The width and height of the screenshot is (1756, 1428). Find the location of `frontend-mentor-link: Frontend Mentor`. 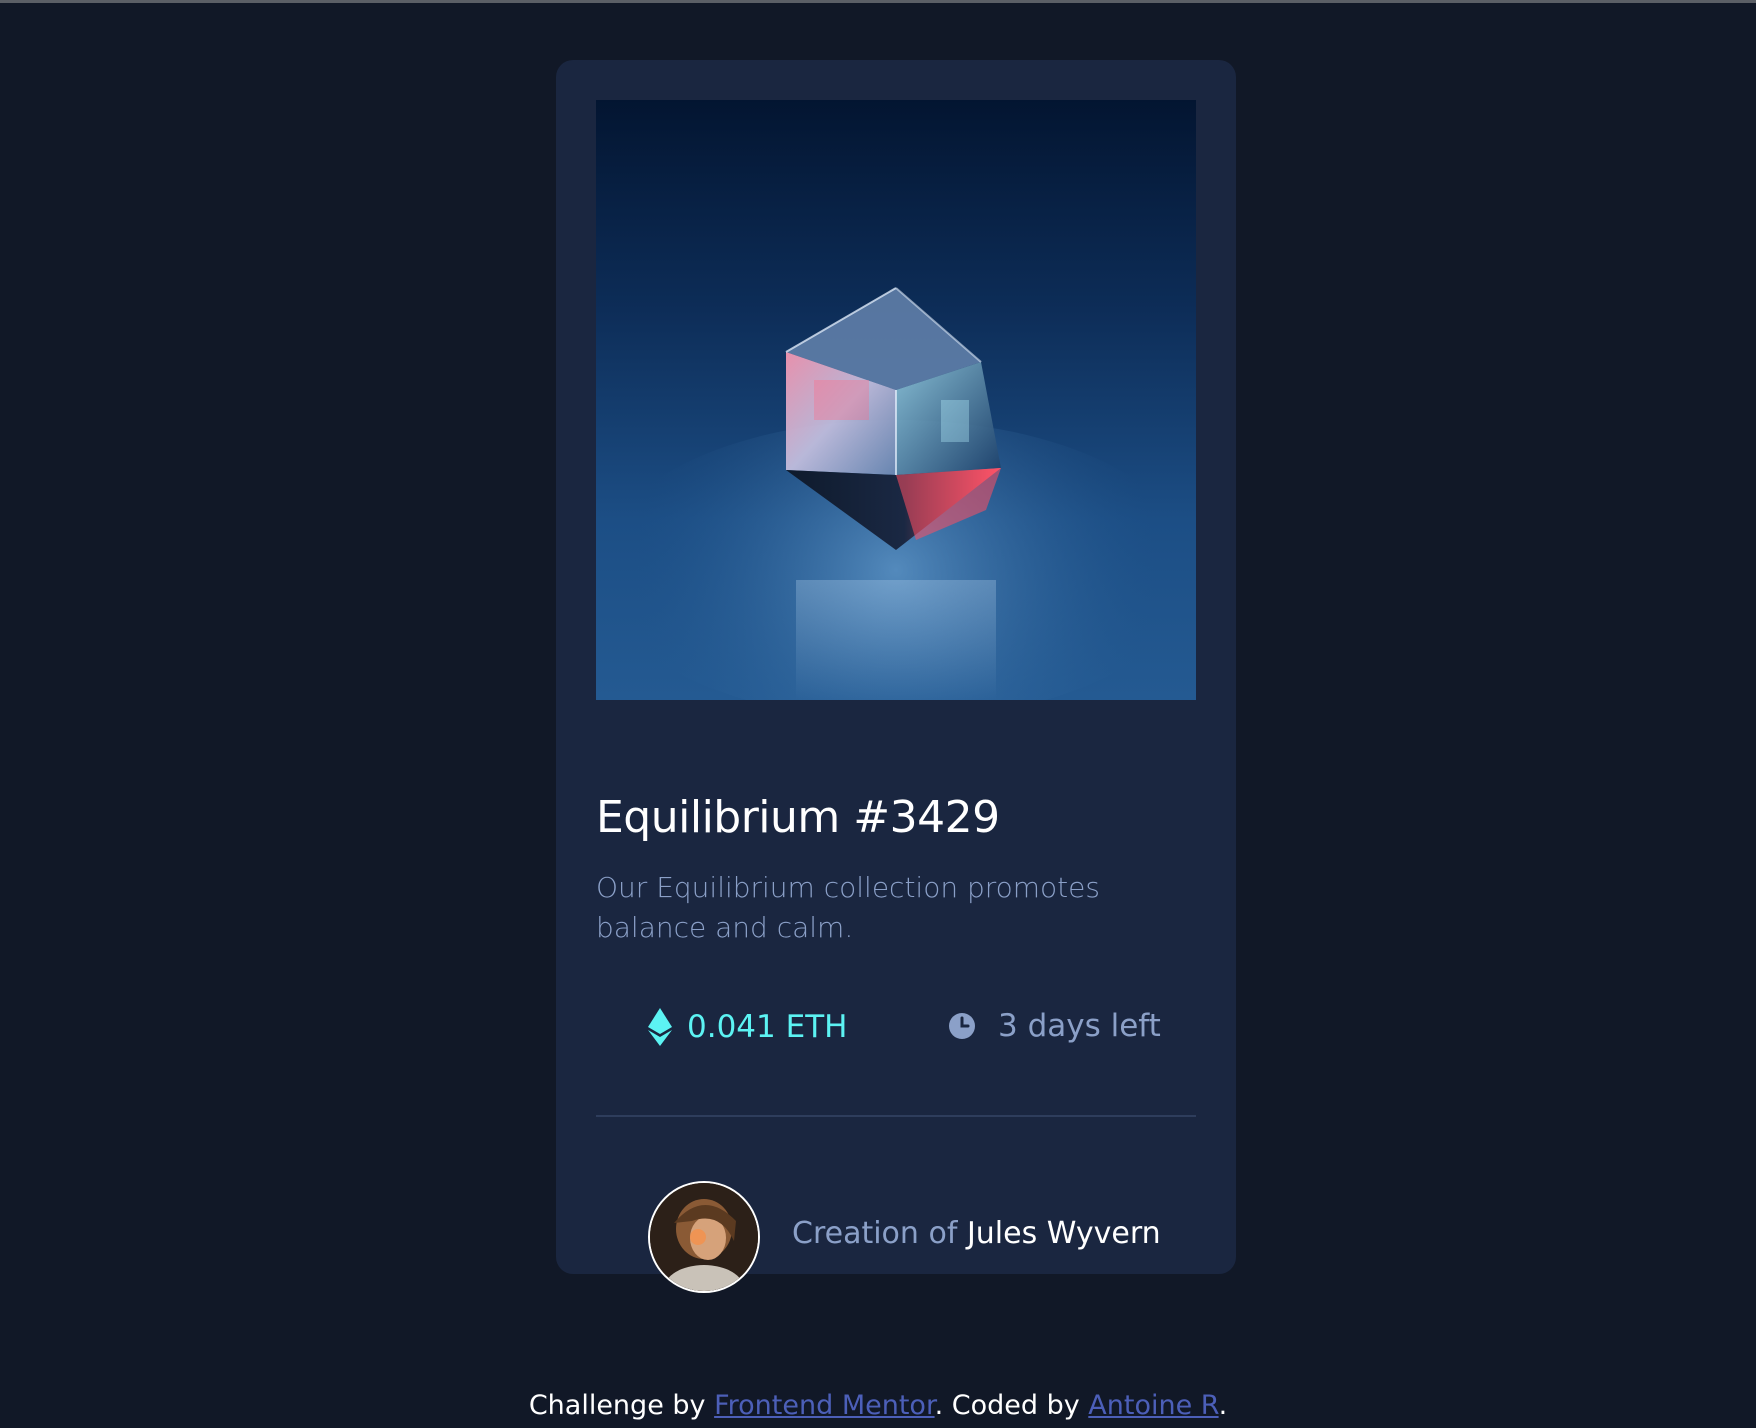

frontend-mentor-link: Frontend Mentor is located at coordinates (824, 1405).